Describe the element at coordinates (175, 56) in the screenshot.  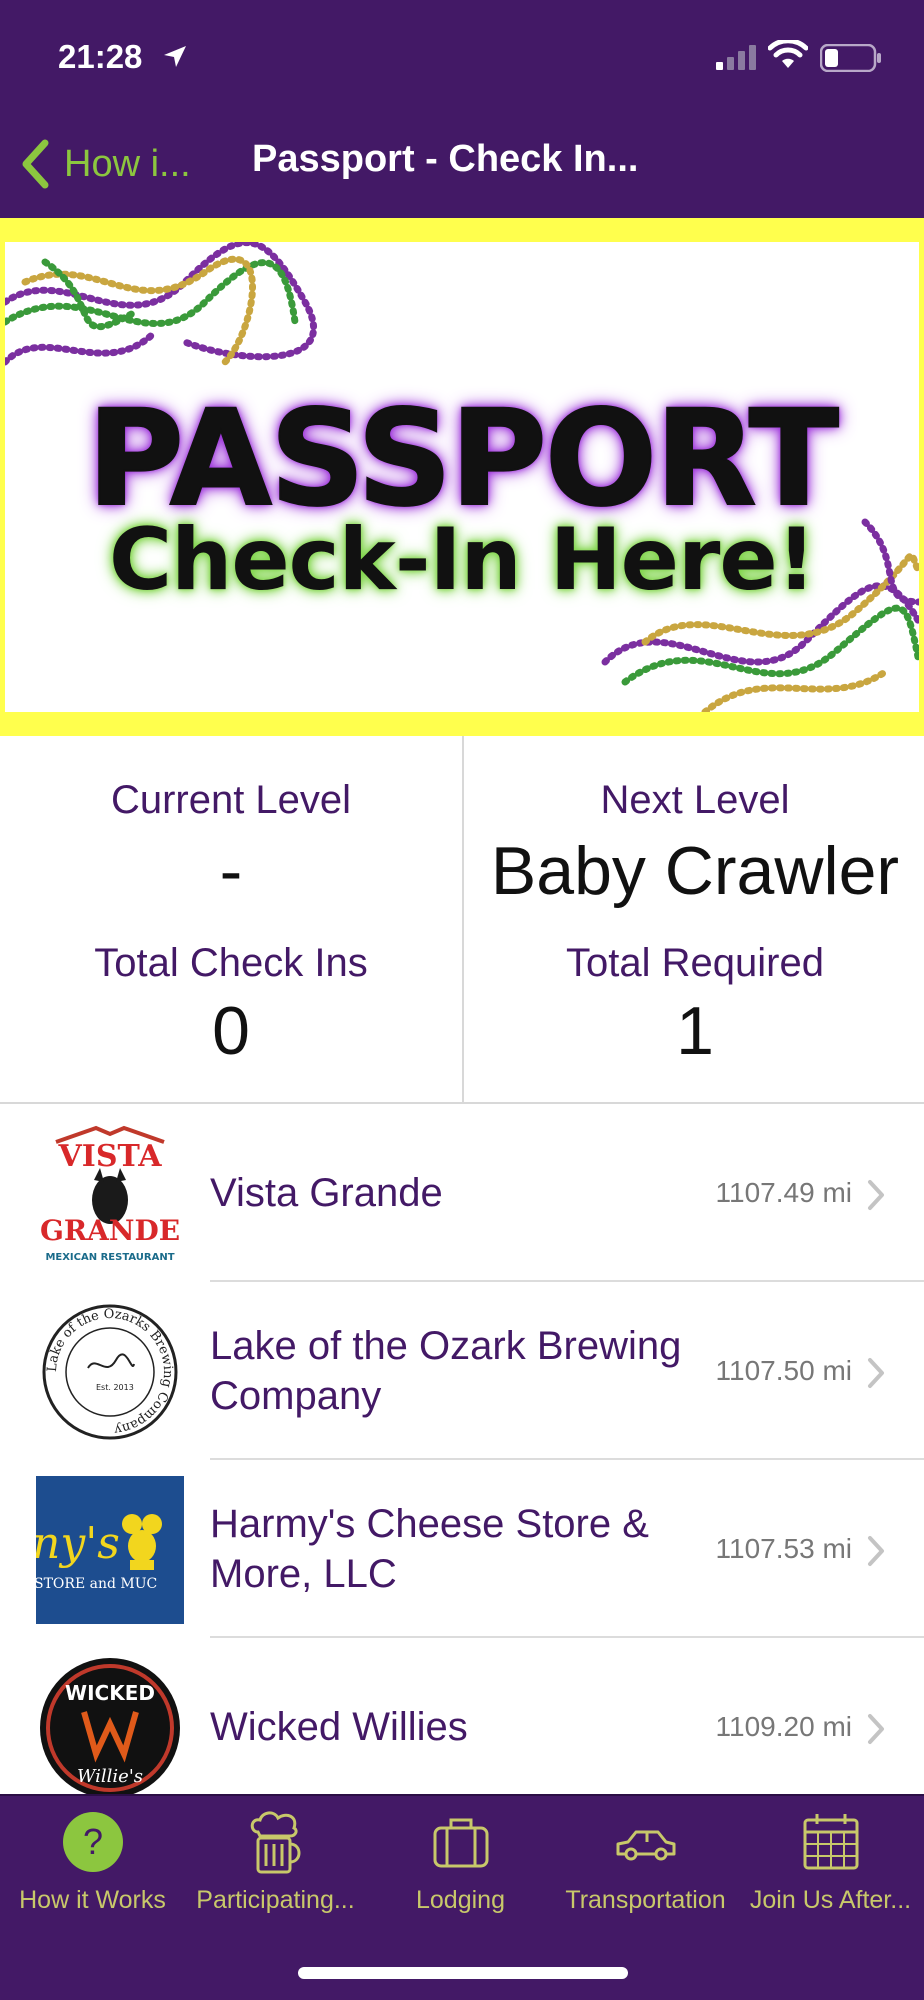
I see `location-arrow-icon` at that location.